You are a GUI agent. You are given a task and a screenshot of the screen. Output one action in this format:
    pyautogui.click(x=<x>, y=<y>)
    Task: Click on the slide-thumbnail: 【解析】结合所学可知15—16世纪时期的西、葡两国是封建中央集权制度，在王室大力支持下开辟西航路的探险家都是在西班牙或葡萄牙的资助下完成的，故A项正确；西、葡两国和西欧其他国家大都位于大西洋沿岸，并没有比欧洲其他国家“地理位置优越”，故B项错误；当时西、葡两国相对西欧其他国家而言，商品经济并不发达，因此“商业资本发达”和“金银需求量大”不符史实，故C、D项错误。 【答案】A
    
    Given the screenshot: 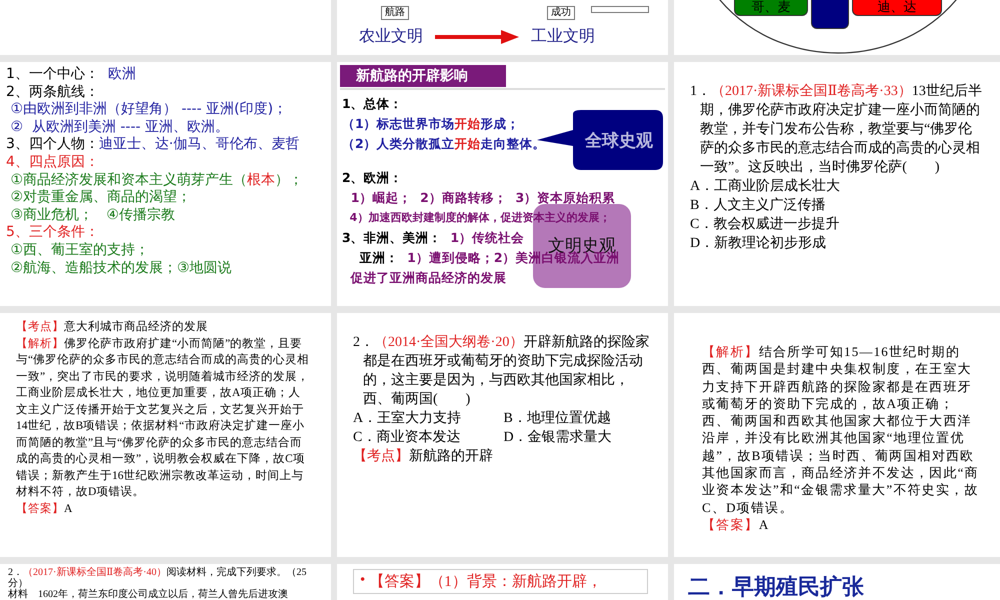 What is the action you would take?
    pyautogui.click(x=837, y=435)
    